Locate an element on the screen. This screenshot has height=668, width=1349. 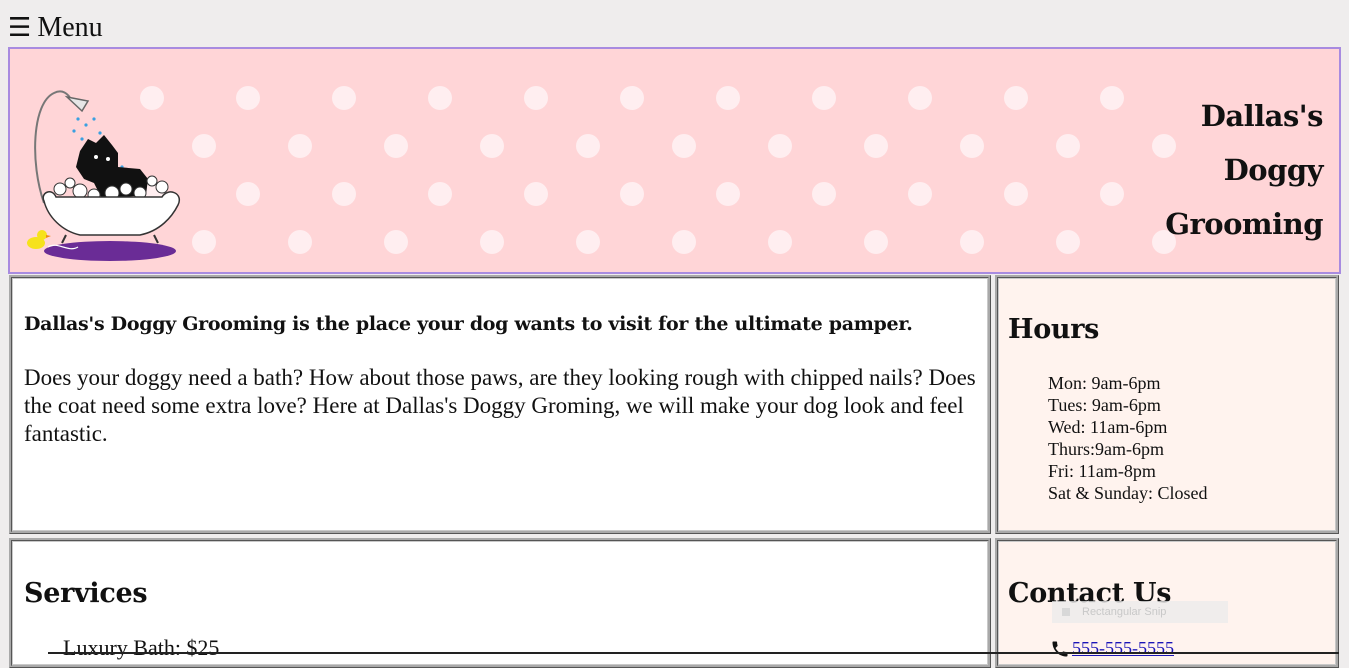
site-title-line-3: Grooming is located at coordinates (1244, 224).